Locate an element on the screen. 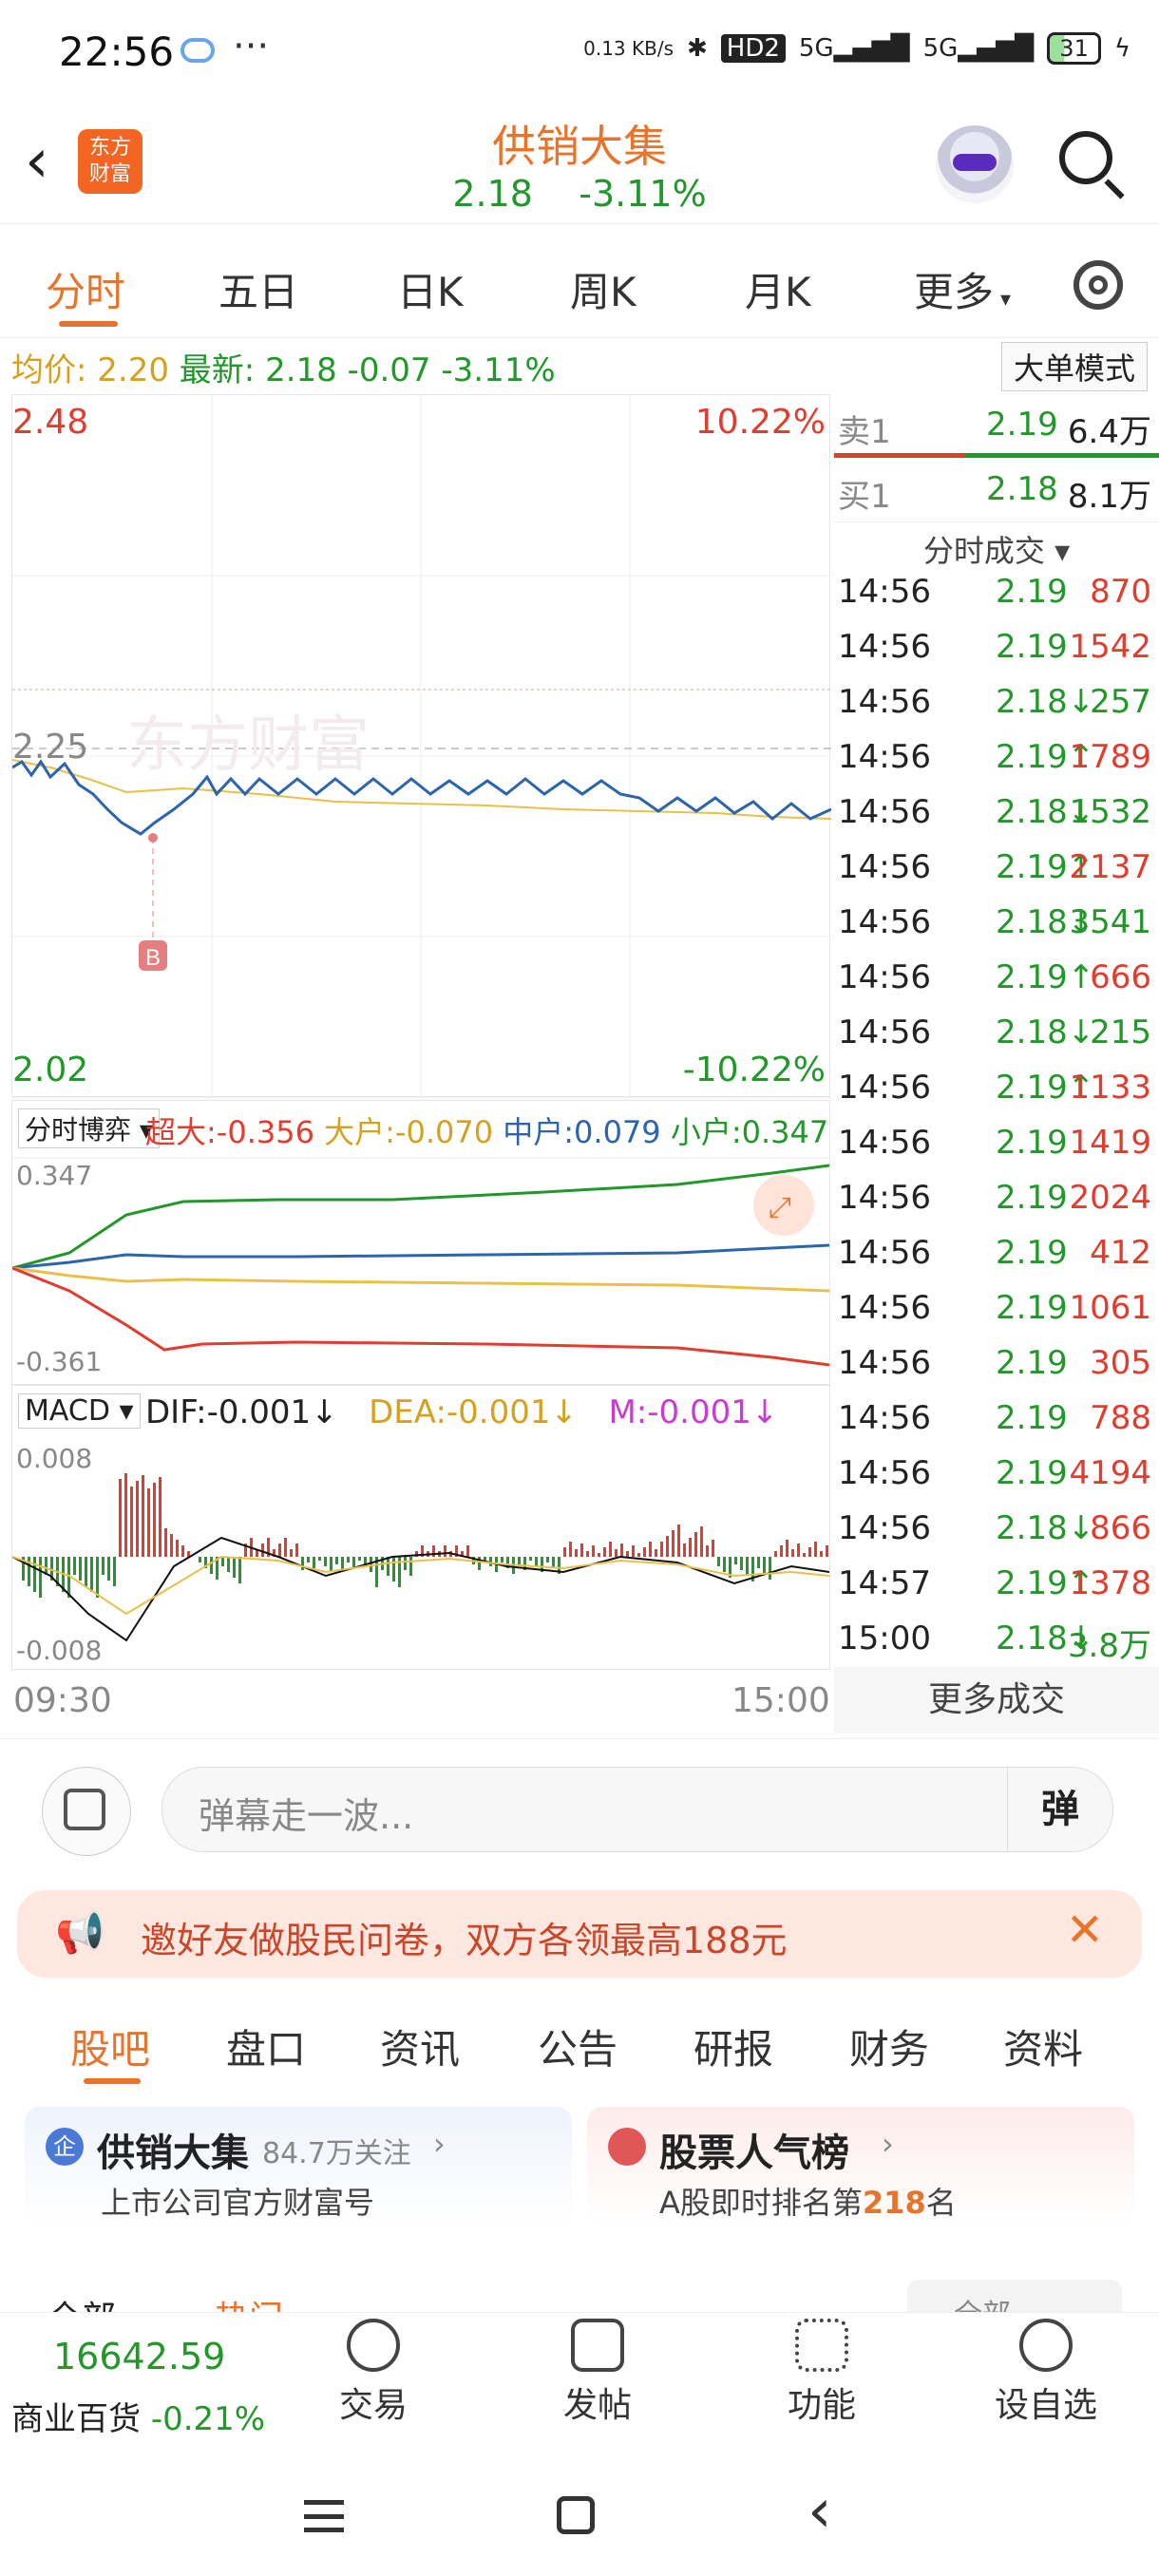  filter-all: 全部 is located at coordinates (82, 2301).